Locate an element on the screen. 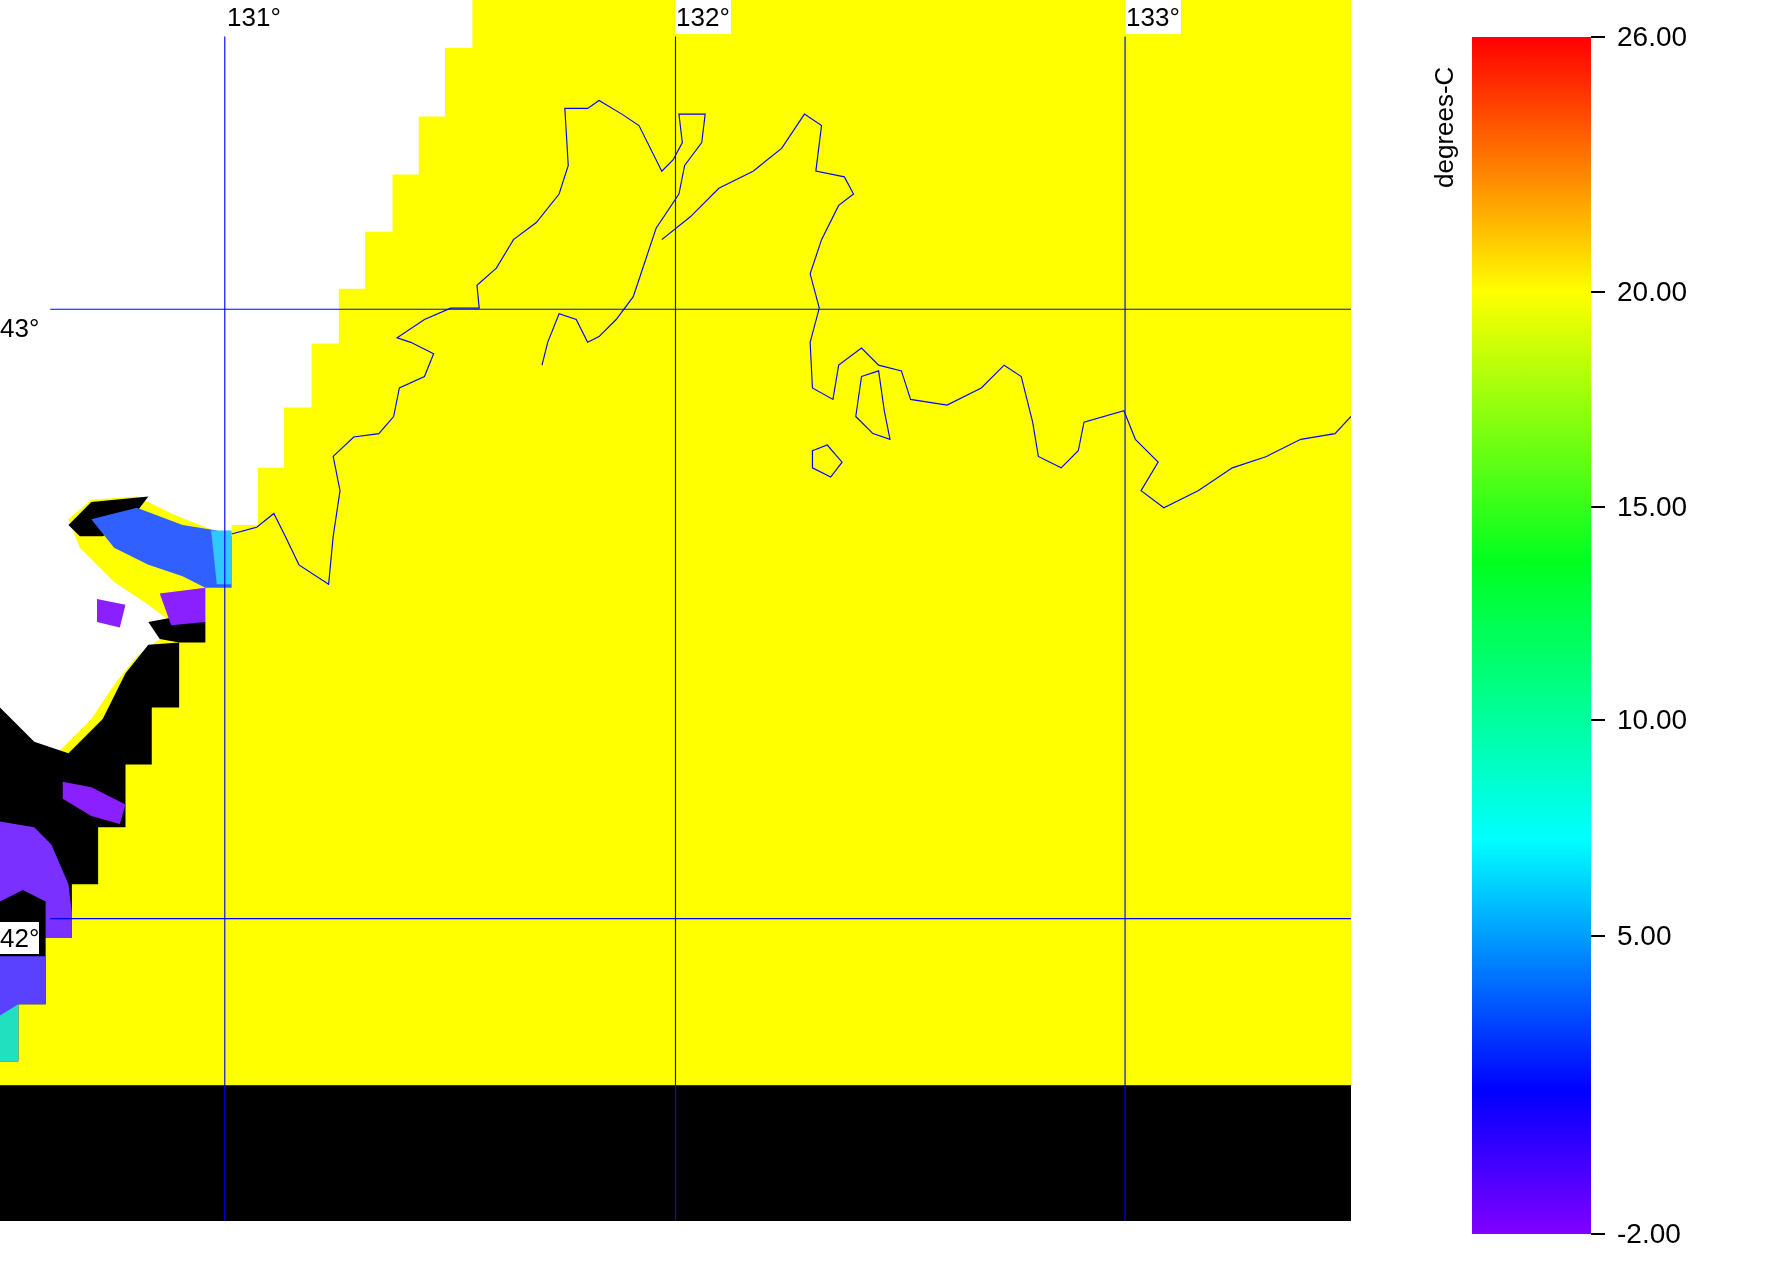  longitude-label: 132° is located at coordinates (703, 17).